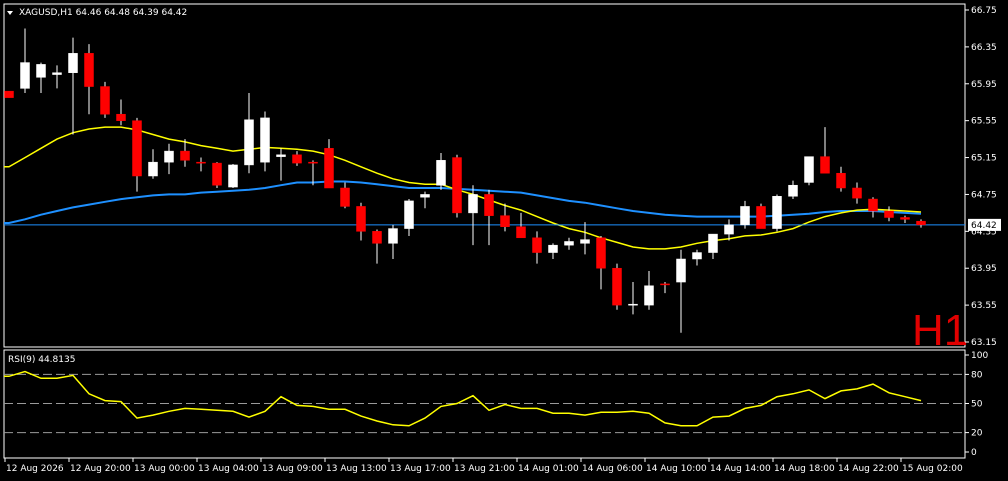 Image resolution: width=1008 pixels, height=481 pixels. Describe the element at coordinates (979, 356) in the screenshot. I see `rsi-tick-label: 100` at that location.